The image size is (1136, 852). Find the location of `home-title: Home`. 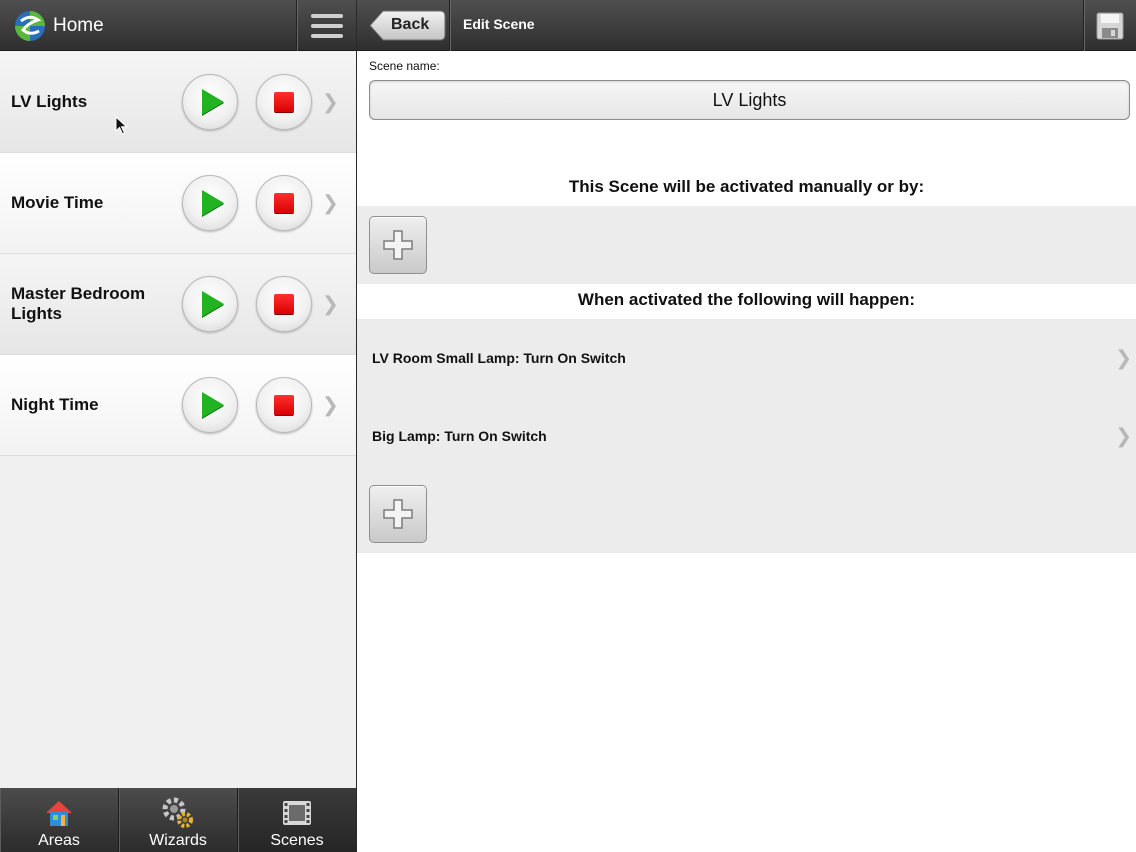

home-title: Home is located at coordinates (78, 25).